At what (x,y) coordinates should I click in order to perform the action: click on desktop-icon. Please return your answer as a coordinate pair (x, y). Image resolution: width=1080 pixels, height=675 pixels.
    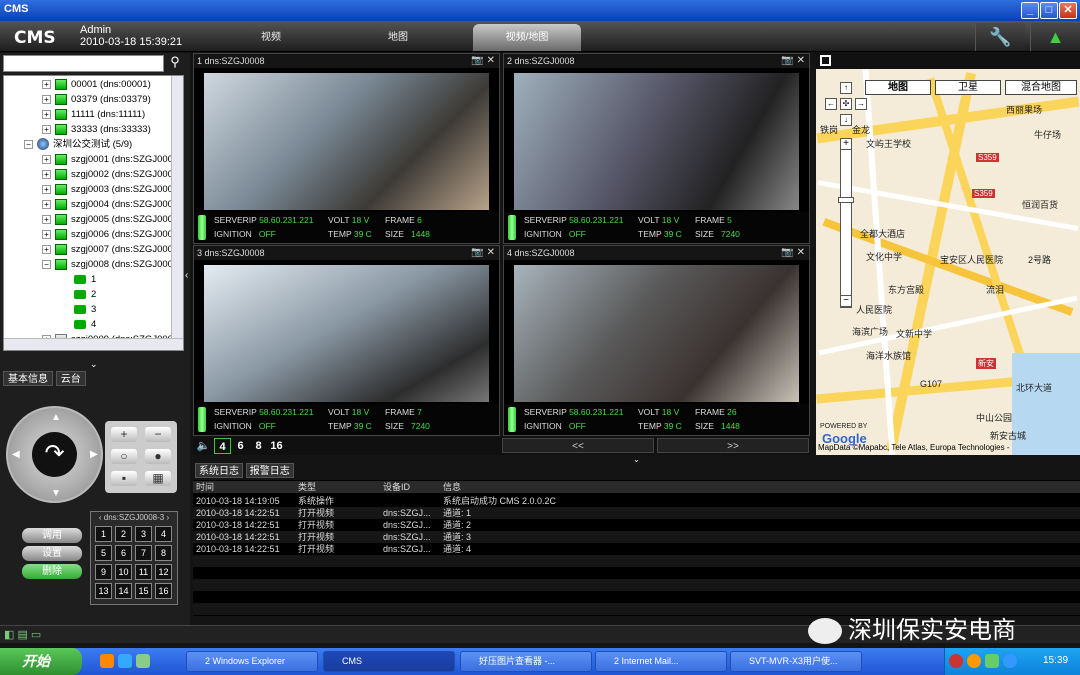
    Looking at the image, I should click on (143, 661).